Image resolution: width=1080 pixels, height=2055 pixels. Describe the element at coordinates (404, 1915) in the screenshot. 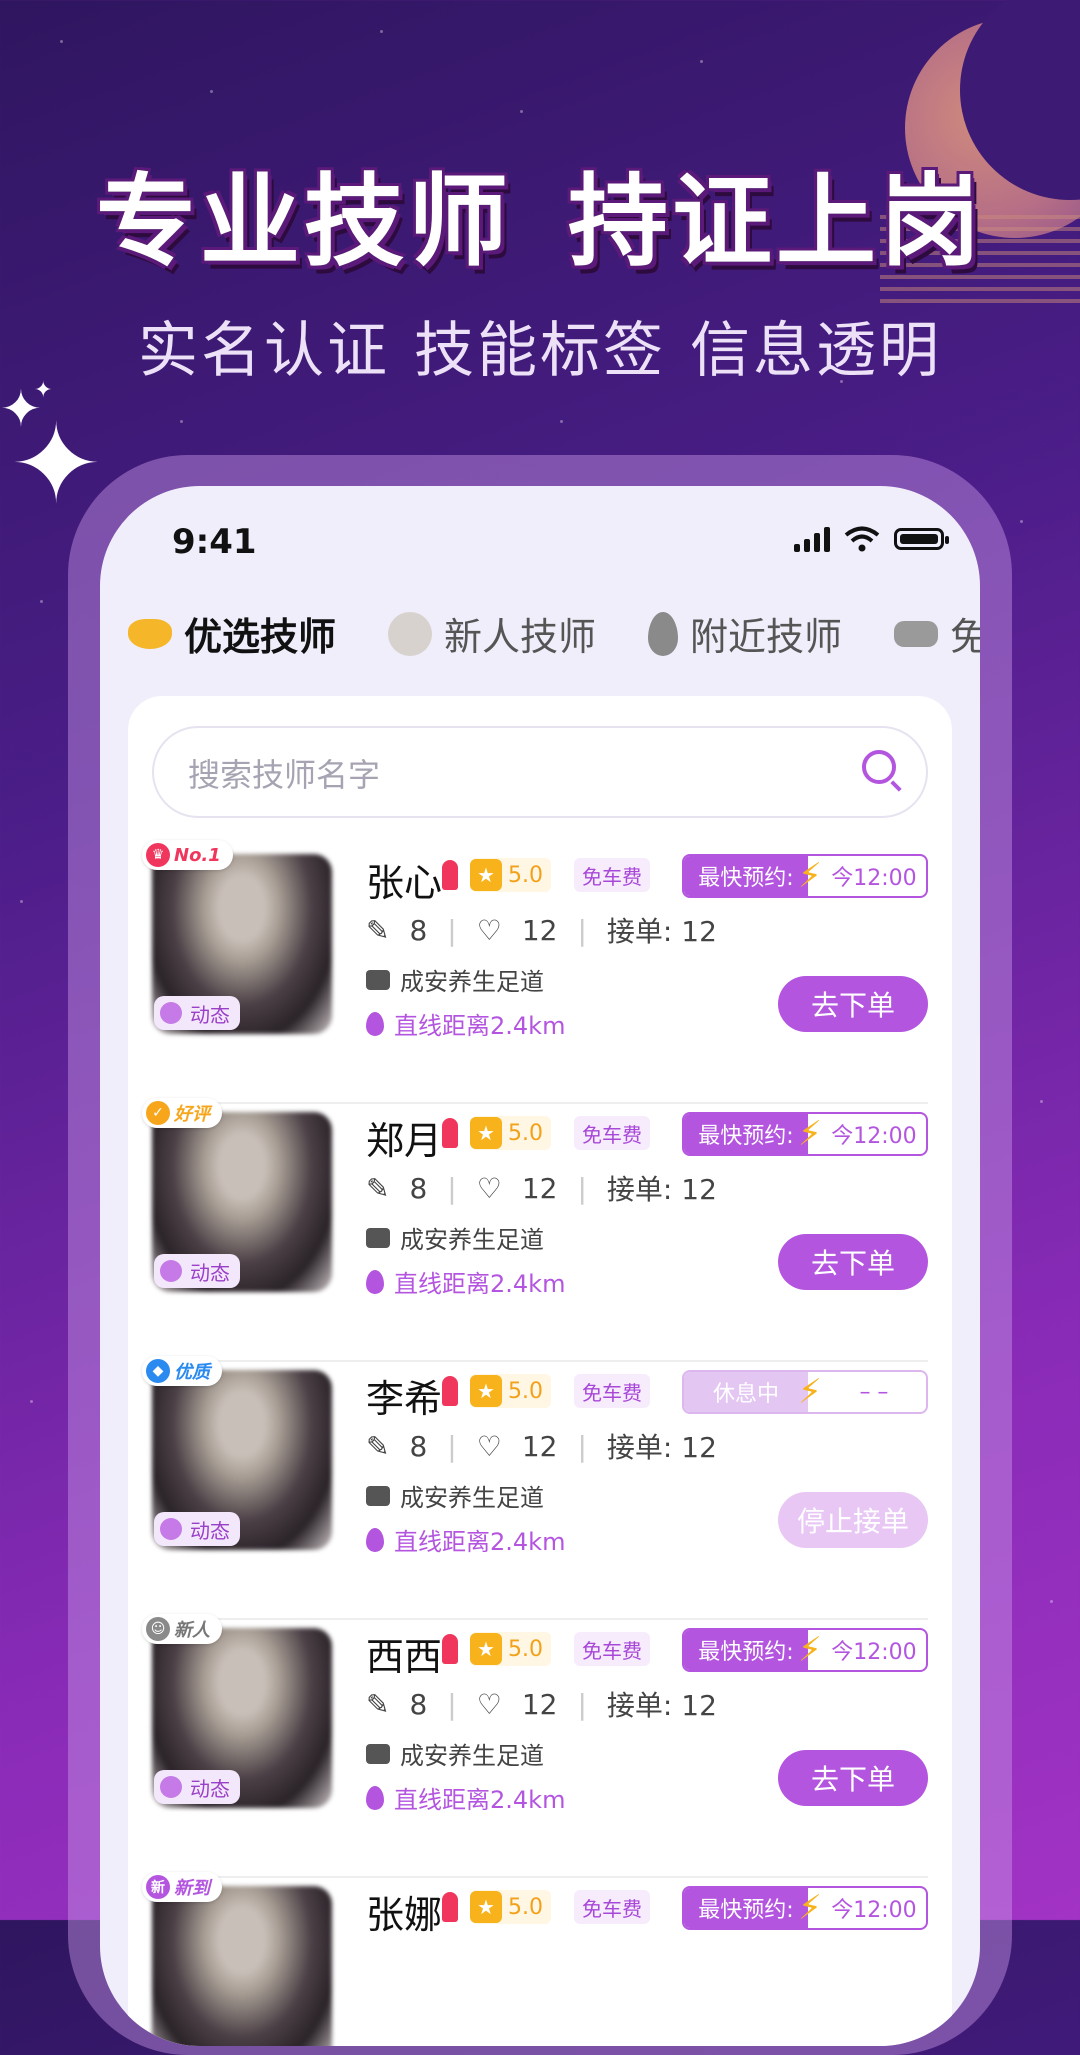

I see `technician-name: 张娜` at that location.